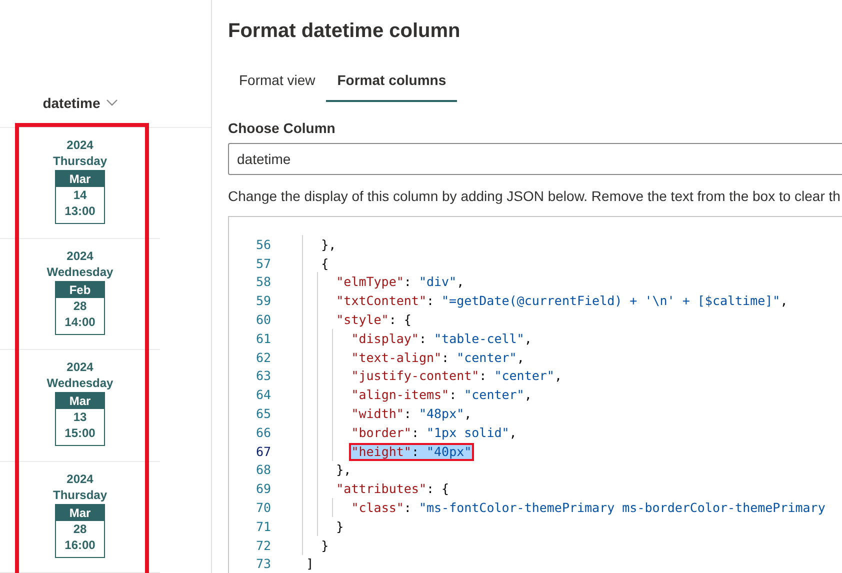 The image size is (842, 573). Describe the element at coordinates (277, 83) in the screenshot. I see `tab: Format view` at that location.